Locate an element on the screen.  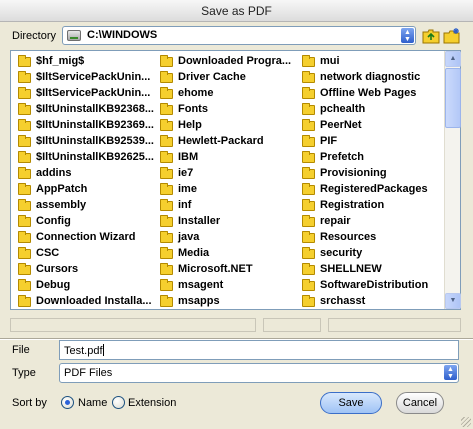
folder-item: network diagnostic is located at coordinates (371, 78).